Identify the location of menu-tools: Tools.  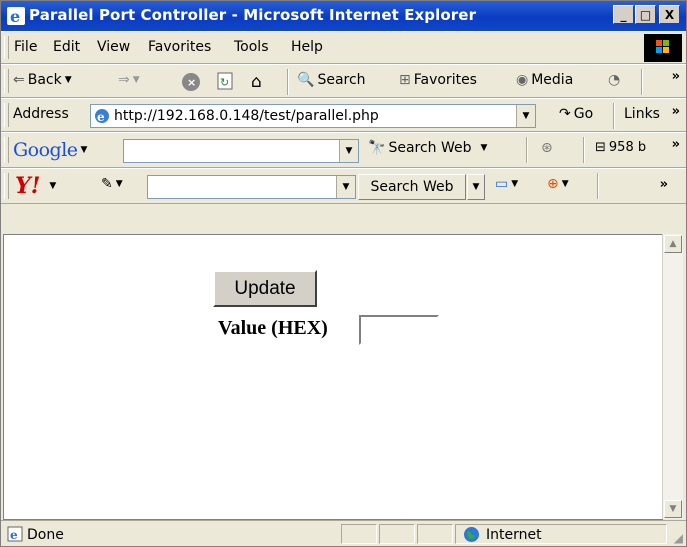
(251, 47).